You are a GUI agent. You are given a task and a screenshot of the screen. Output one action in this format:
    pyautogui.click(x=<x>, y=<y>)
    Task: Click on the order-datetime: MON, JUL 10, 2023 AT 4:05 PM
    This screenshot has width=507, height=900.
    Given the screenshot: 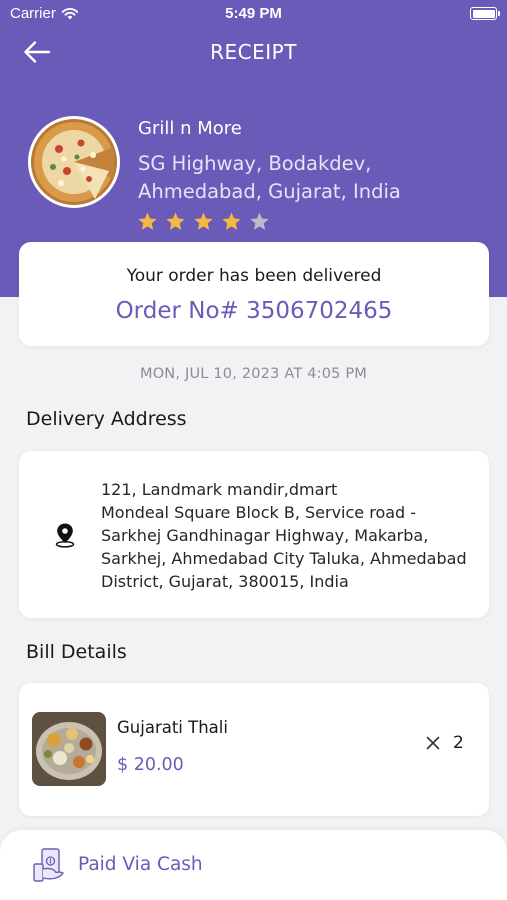 What is the action you would take?
    pyautogui.click(x=253, y=374)
    